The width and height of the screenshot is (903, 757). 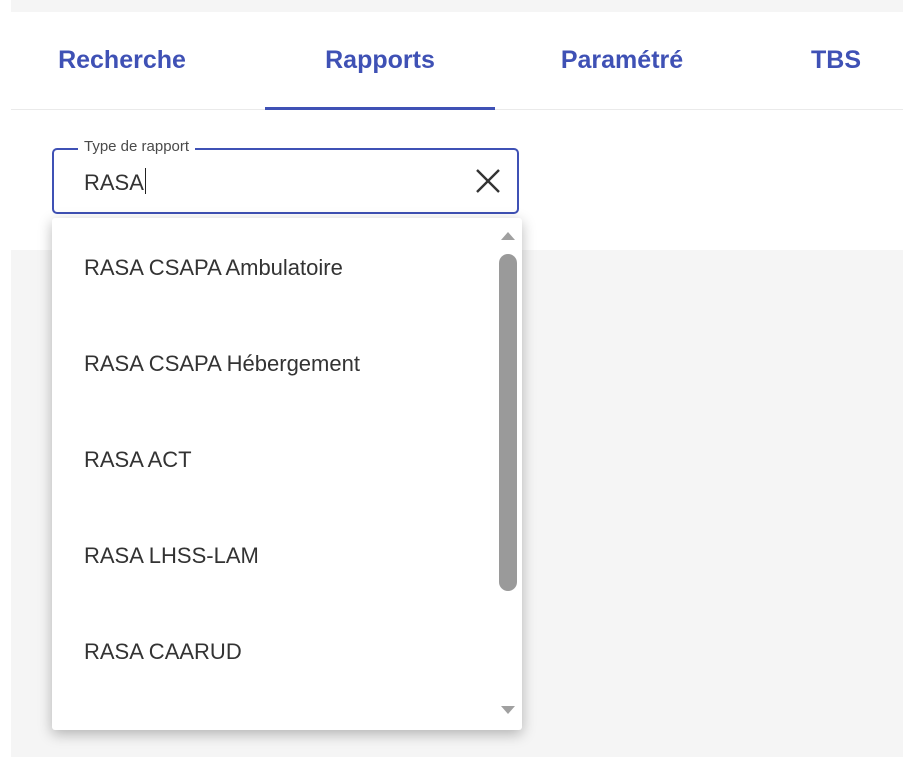 I want to click on option-rasa-act: RASA ACT, so click(x=272, y=460).